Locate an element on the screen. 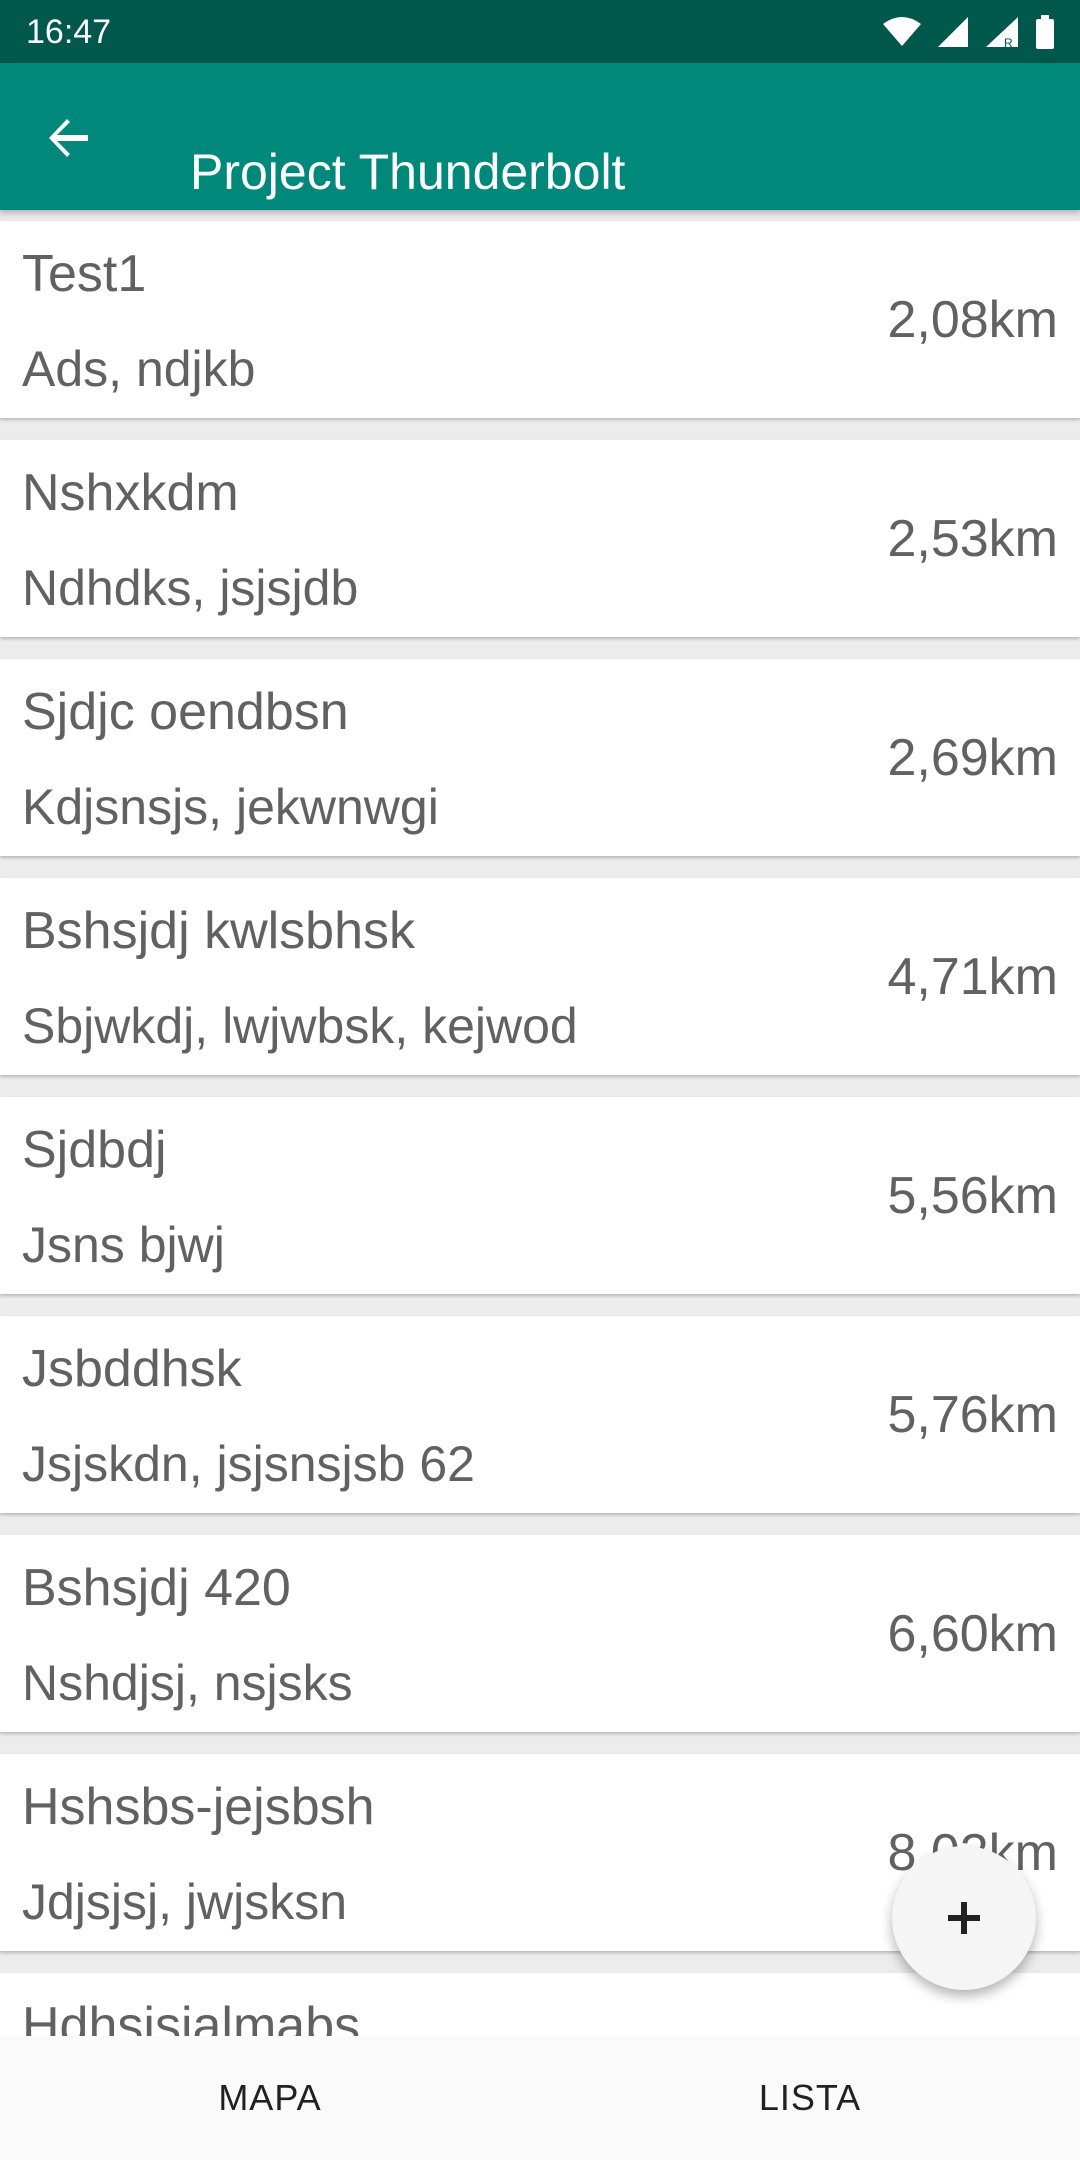  back-button is located at coordinates (69, 138).